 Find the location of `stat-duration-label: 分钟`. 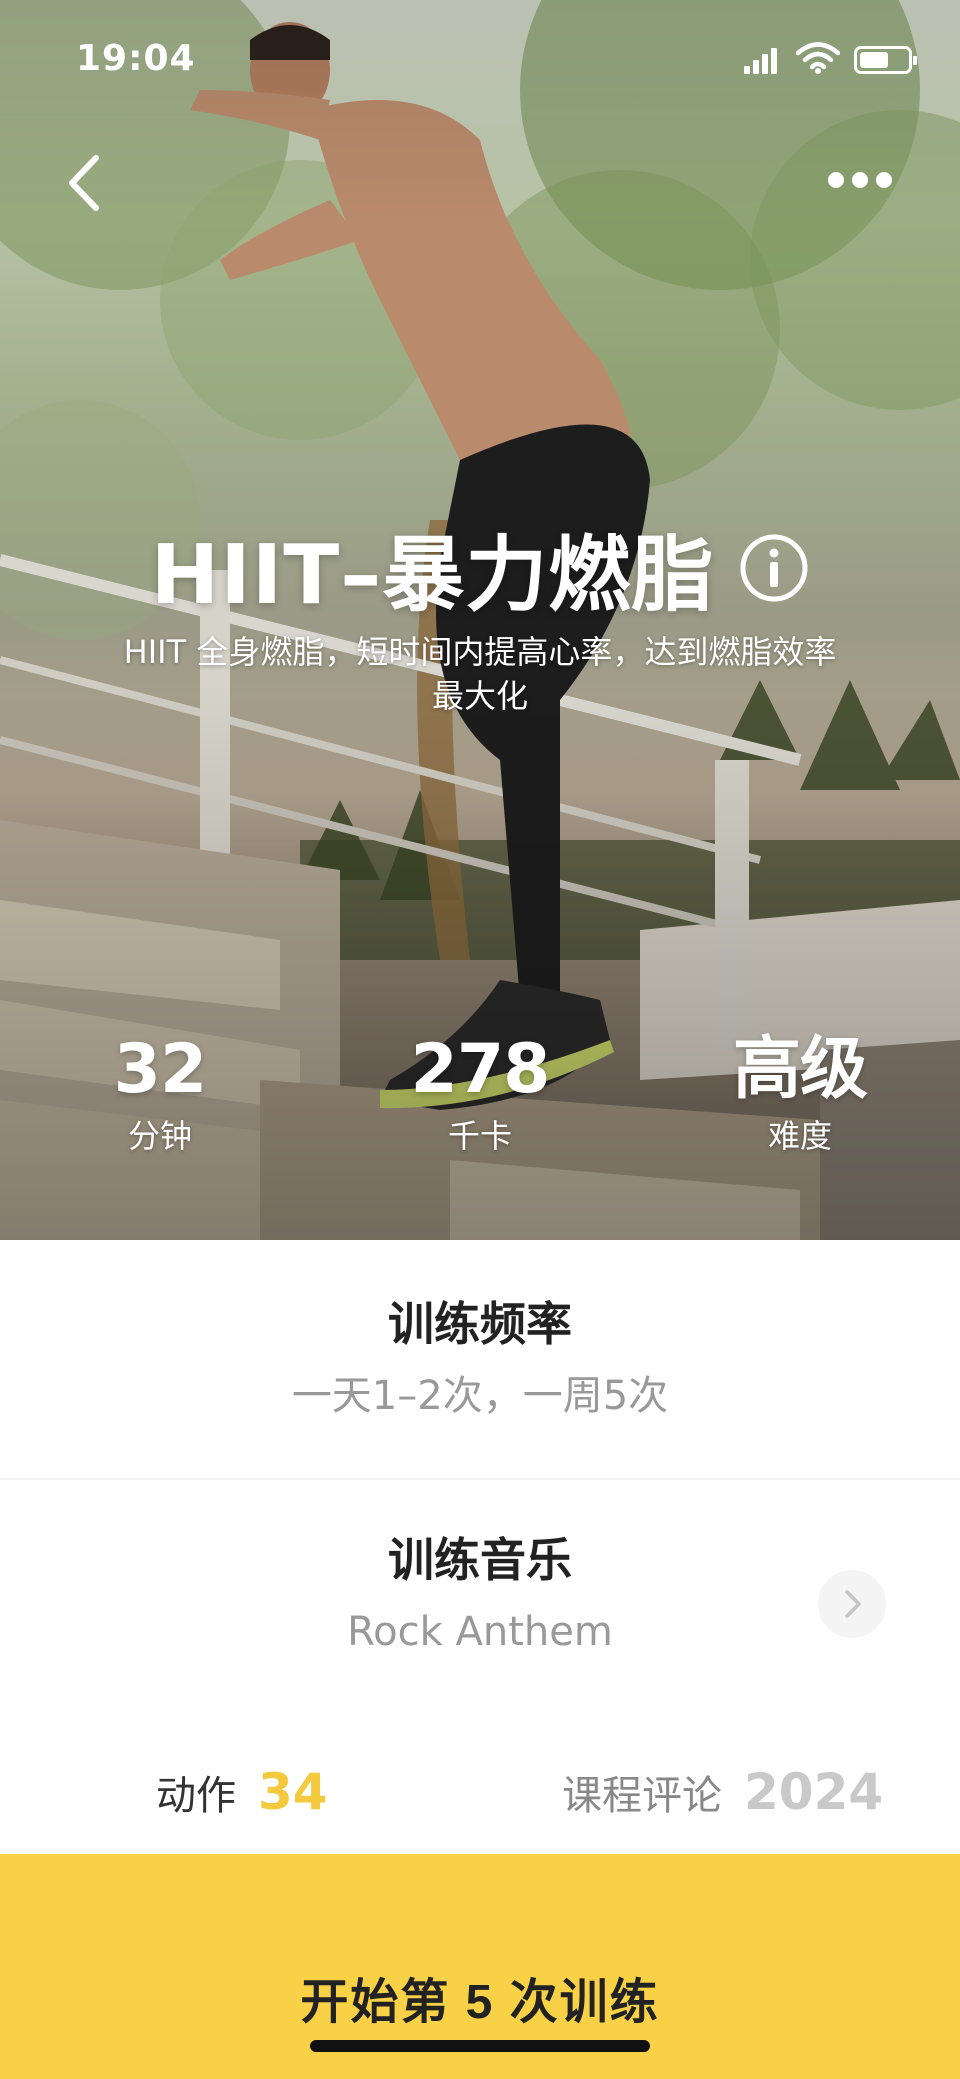

stat-duration-label: 分钟 is located at coordinates (159, 1136).